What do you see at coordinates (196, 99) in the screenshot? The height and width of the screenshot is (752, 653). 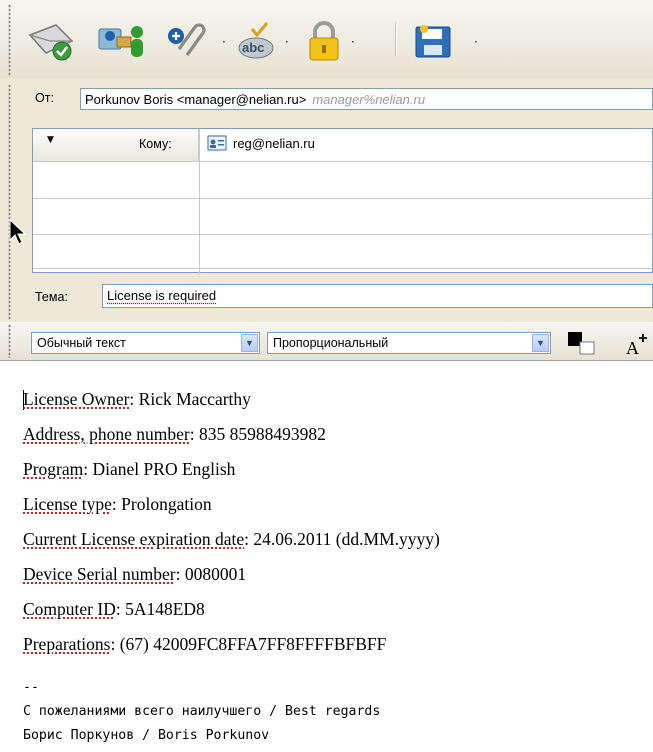 I see `from-value: Porkunov Boris <manager@nelian.ru>` at bounding box center [196, 99].